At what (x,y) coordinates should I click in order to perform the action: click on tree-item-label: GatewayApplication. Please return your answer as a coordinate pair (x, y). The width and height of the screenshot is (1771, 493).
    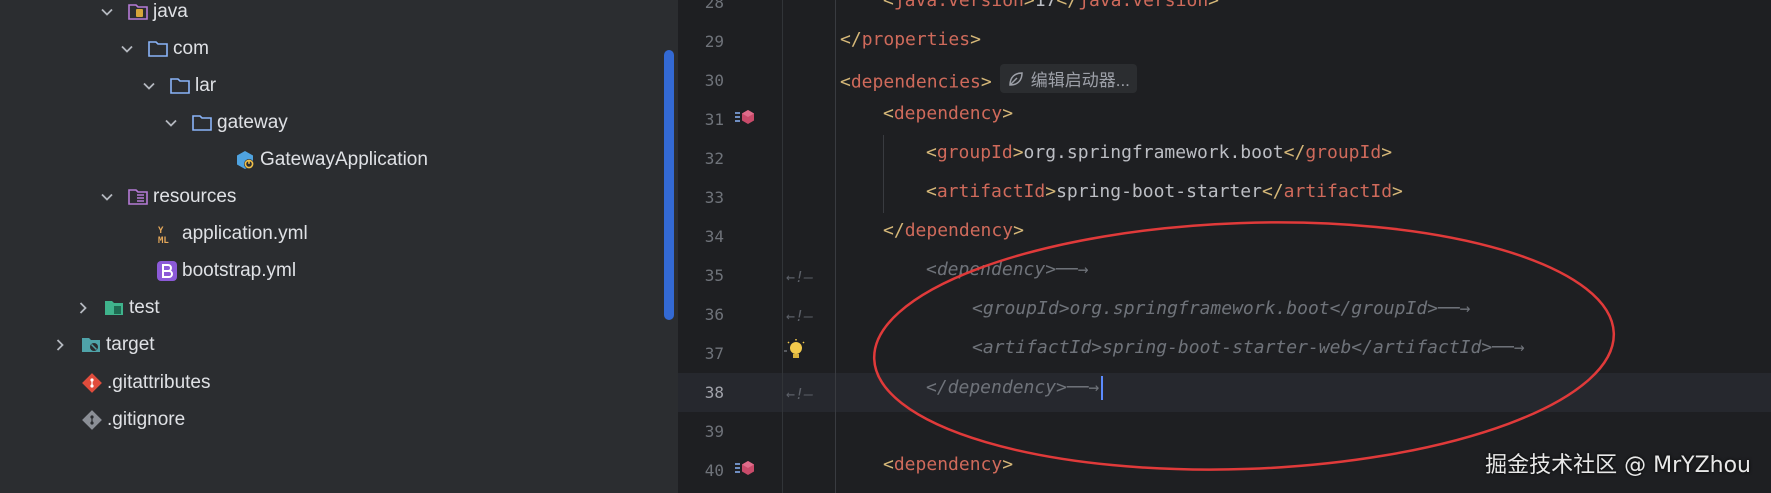
    Looking at the image, I should click on (344, 159).